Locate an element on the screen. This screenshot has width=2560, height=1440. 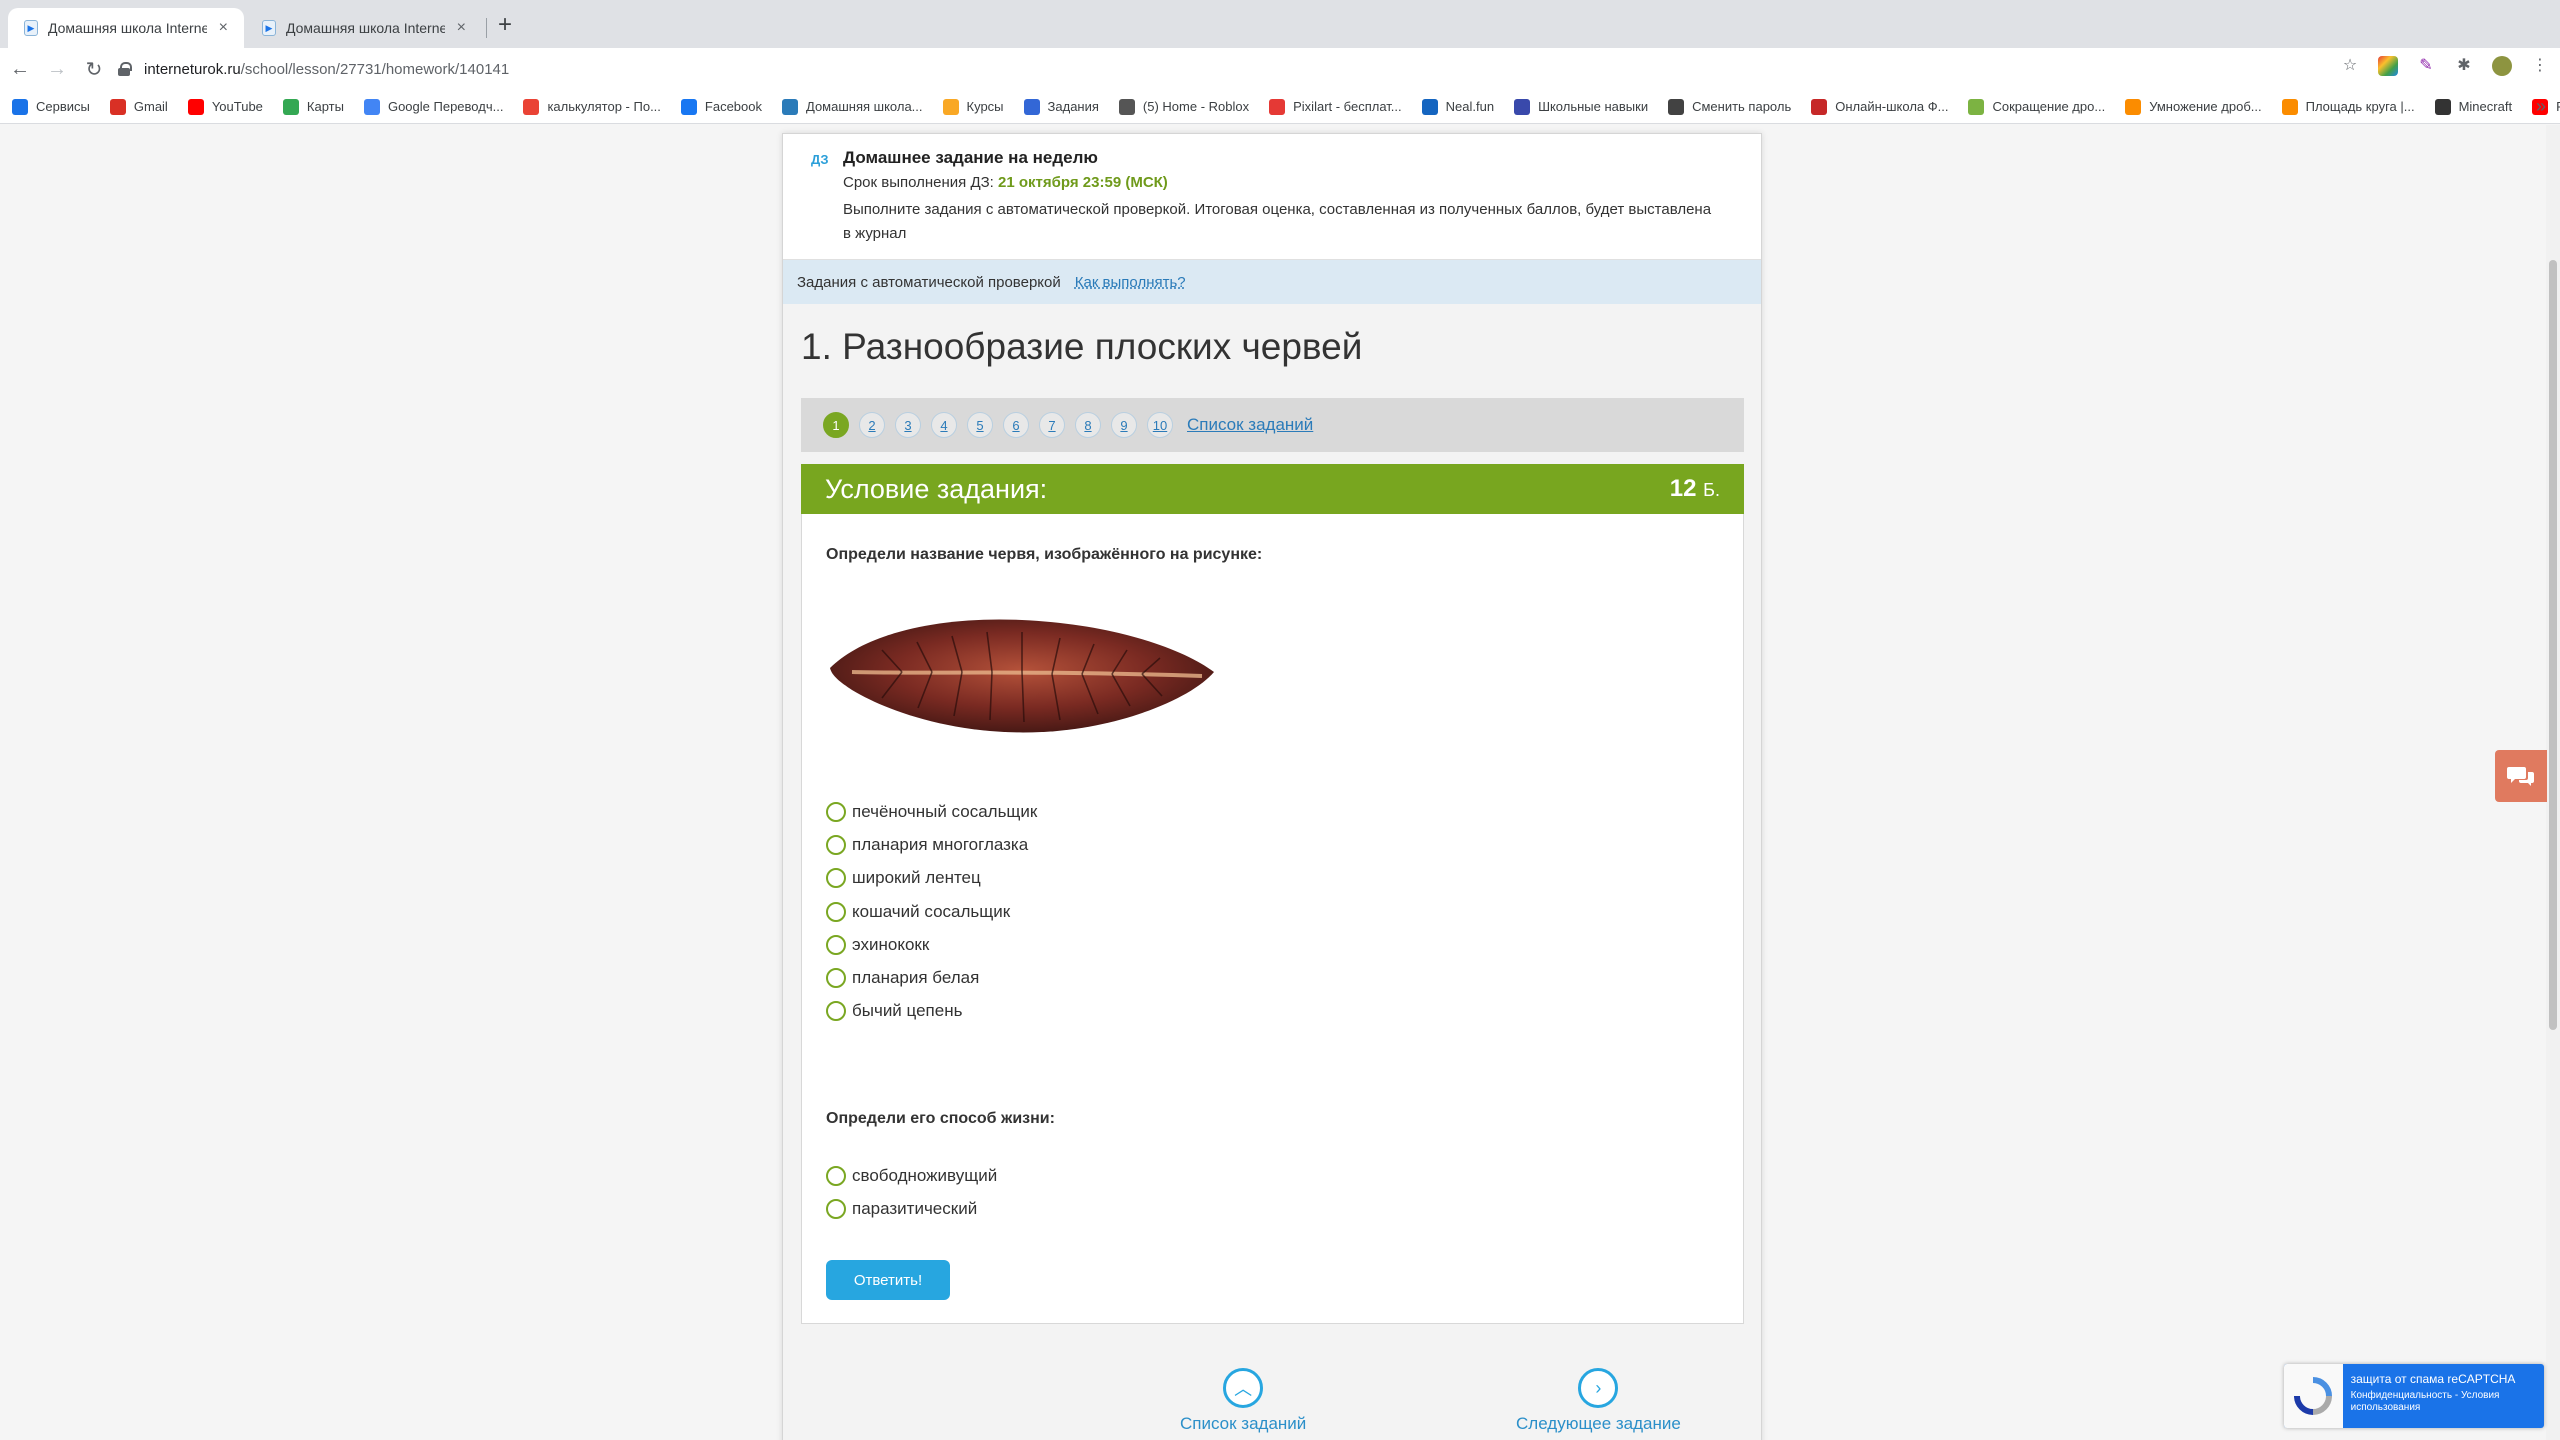
back-arrow-icon: ← is located at coordinates (20, 69).